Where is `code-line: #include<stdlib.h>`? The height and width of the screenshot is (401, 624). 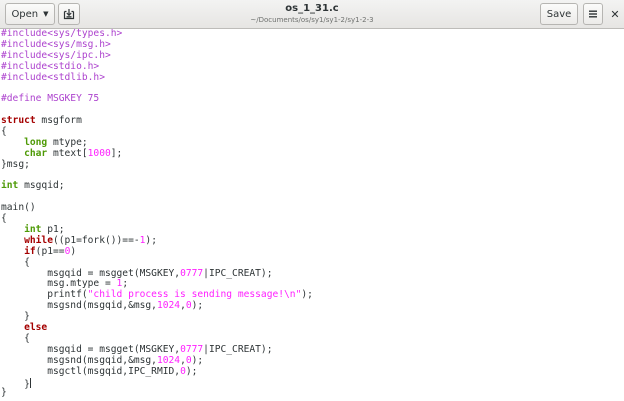
code-line: #include<stdlib.h> is located at coordinates (312, 77).